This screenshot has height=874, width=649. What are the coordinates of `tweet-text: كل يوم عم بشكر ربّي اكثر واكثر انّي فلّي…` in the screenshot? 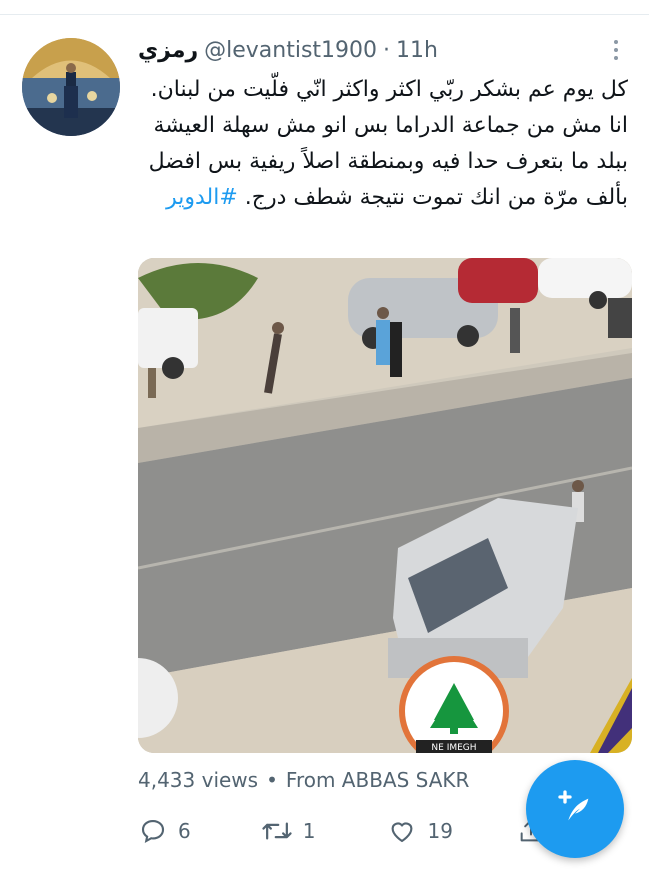 It's located at (383, 144).